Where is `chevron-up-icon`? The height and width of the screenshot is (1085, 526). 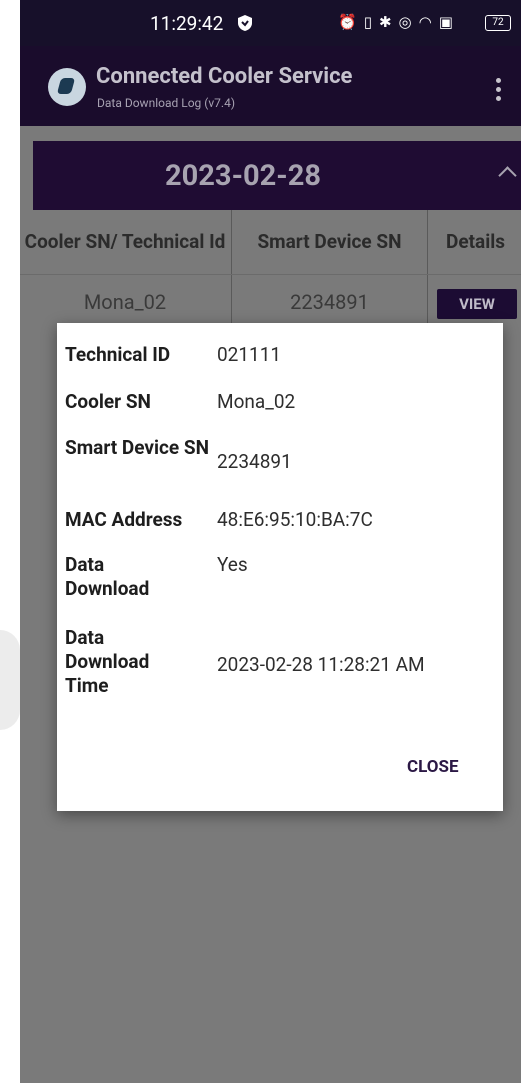 chevron-up-icon is located at coordinates (507, 175).